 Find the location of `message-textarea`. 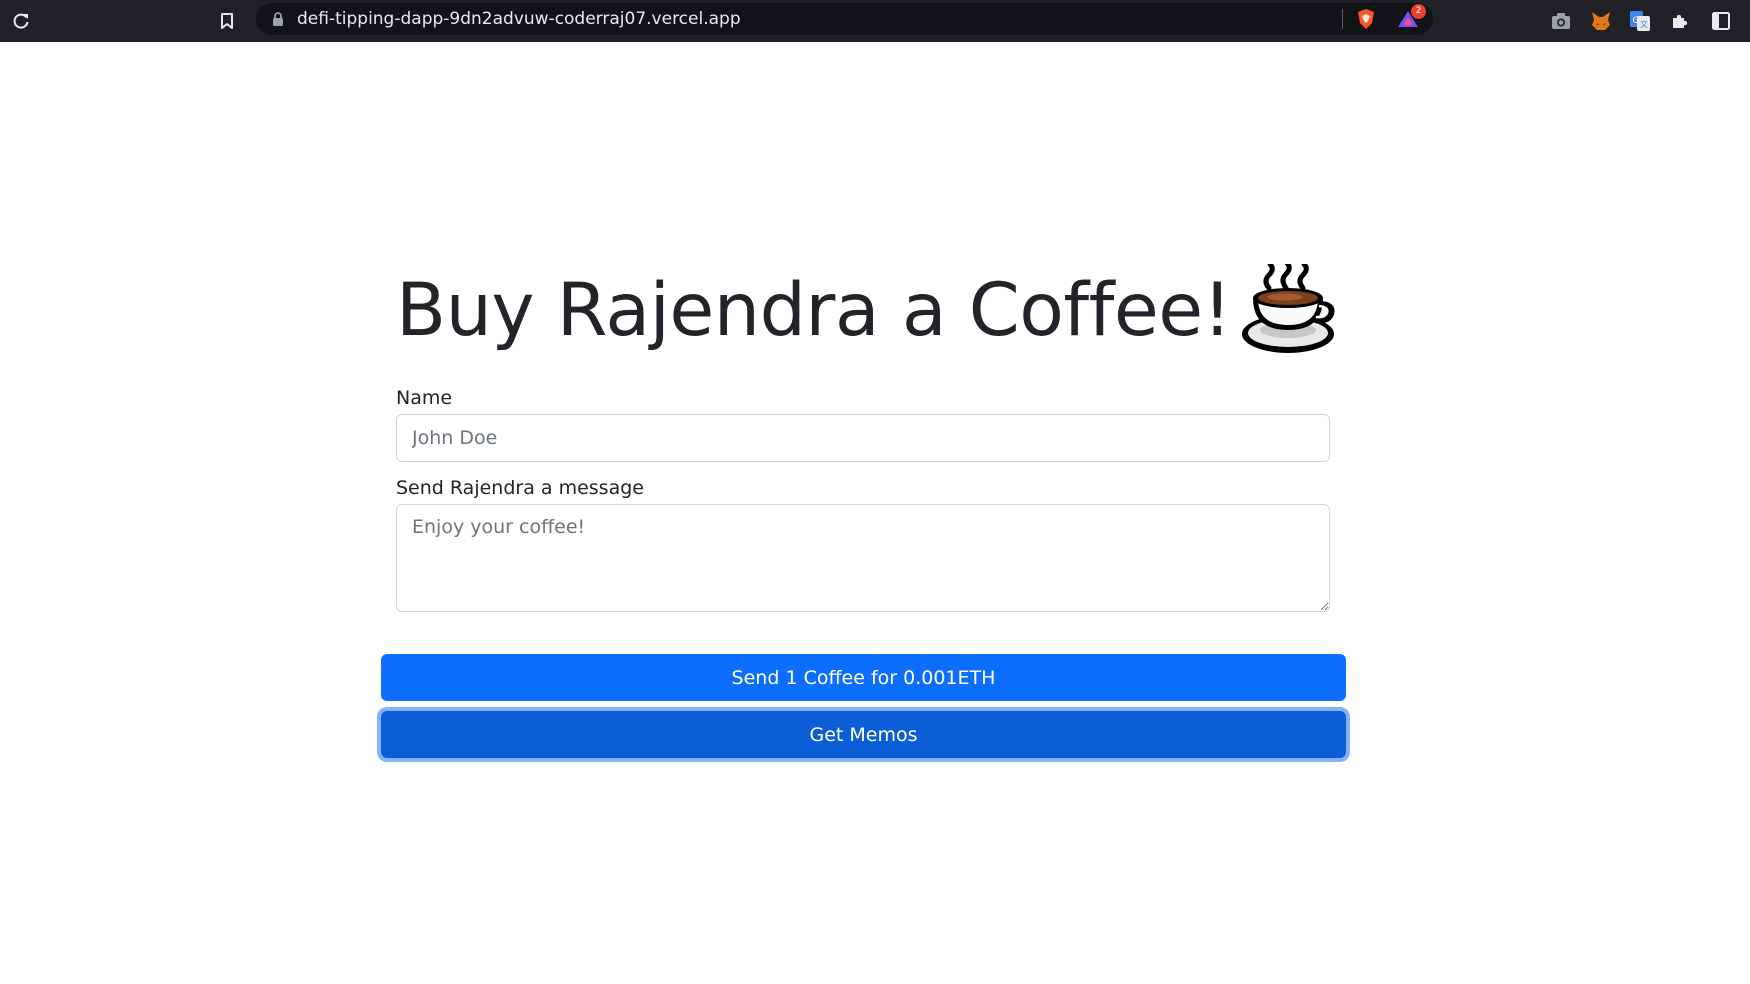

message-textarea is located at coordinates (863, 558).